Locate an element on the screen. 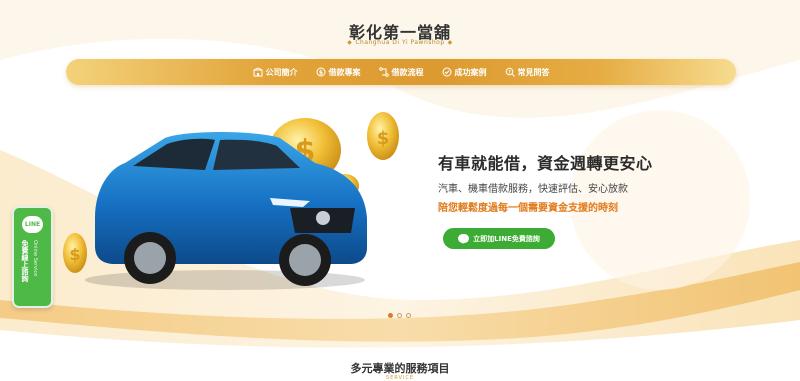  side-tab-label: 免費線上諮詢 is located at coordinates (25, 261).